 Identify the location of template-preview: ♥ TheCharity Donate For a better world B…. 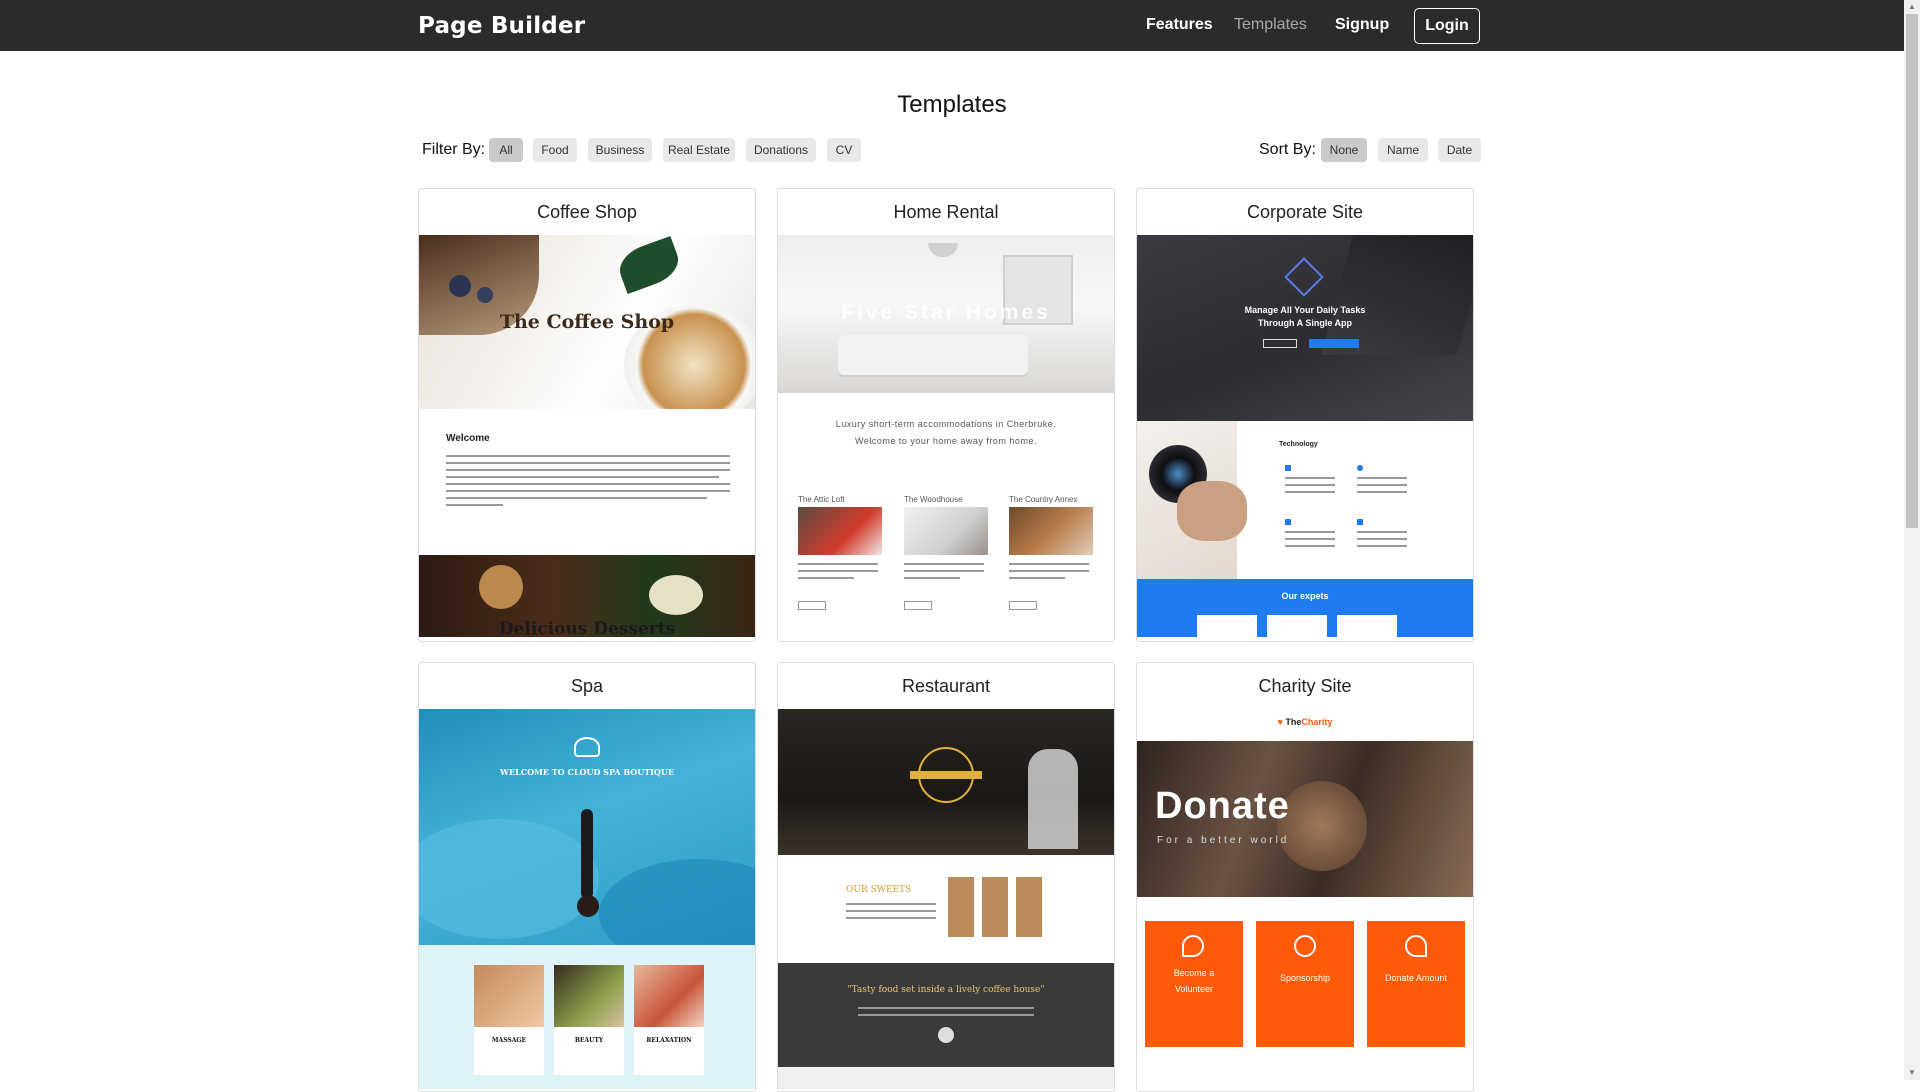
(1305, 899).